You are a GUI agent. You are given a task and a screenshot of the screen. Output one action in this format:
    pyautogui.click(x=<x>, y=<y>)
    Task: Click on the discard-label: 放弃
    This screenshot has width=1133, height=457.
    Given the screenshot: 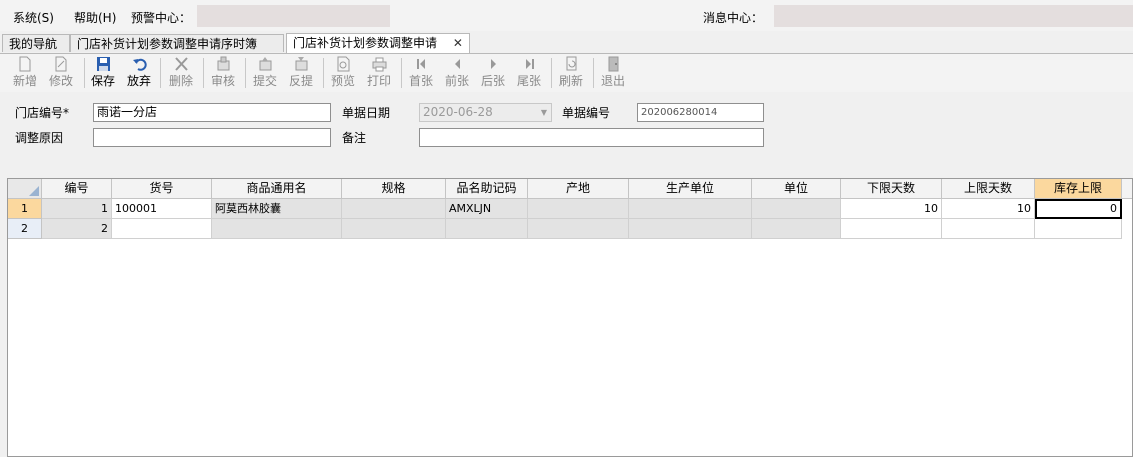 What is the action you would take?
    pyautogui.click(x=138, y=81)
    